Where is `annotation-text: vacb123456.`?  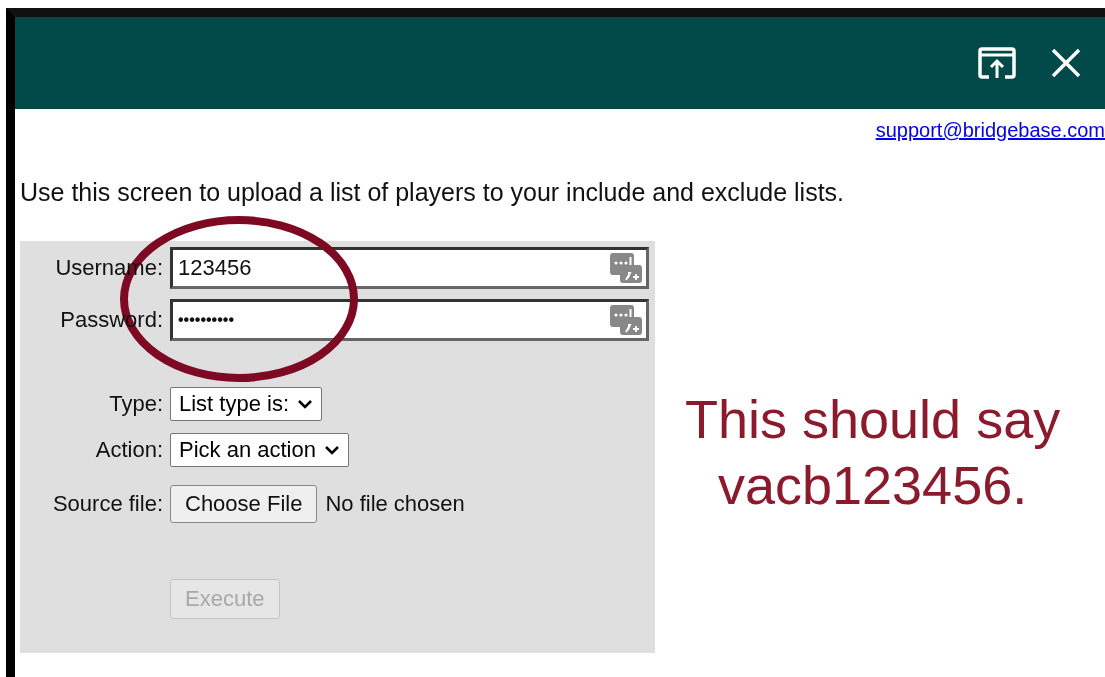 annotation-text: vacb123456. is located at coordinates (872, 485).